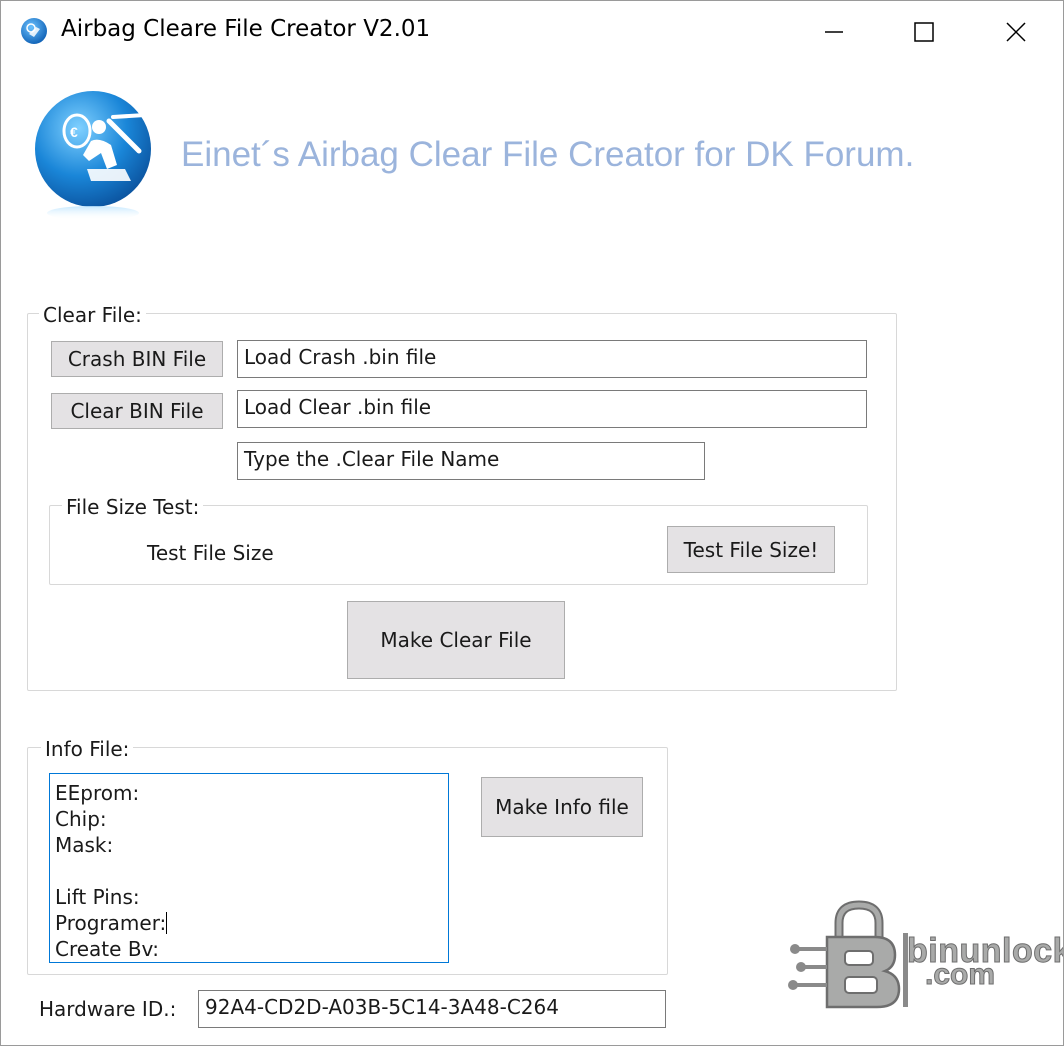  I want to click on clear-bin-path-field: Load Clear .bin file, so click(552, 409).